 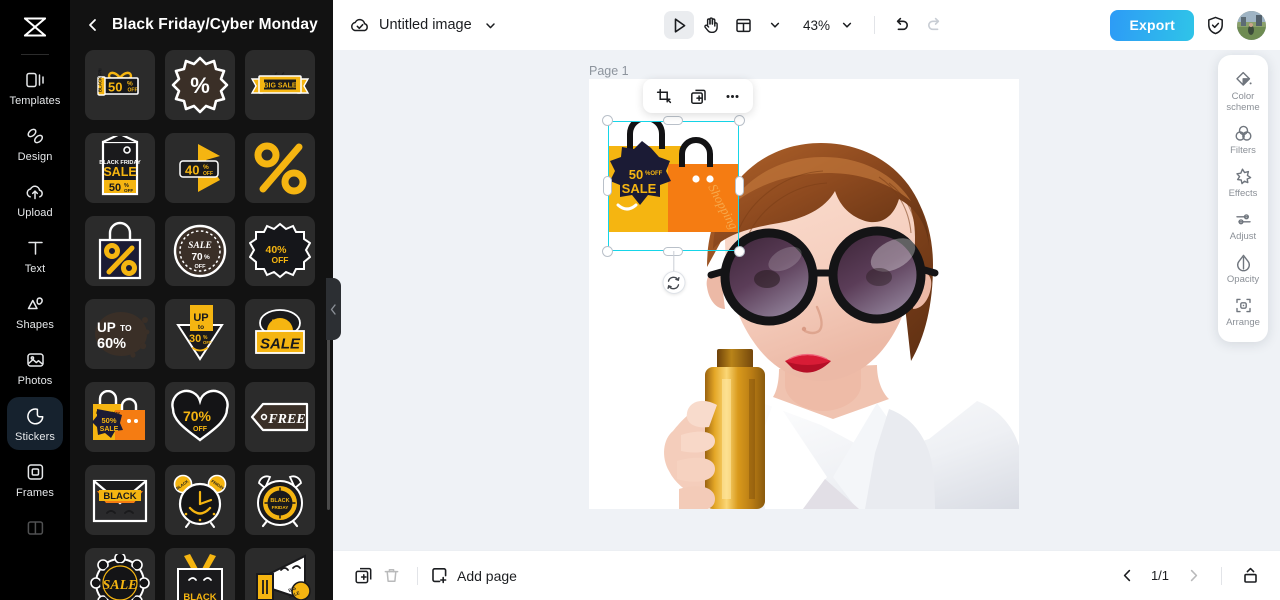 What do you see at coordinates (120, 85) in the screenshot?
I see `sticker-gift-50-percent-off-coupon: BLACK FRI 50 % OFF` at bounding box center [120, 85].